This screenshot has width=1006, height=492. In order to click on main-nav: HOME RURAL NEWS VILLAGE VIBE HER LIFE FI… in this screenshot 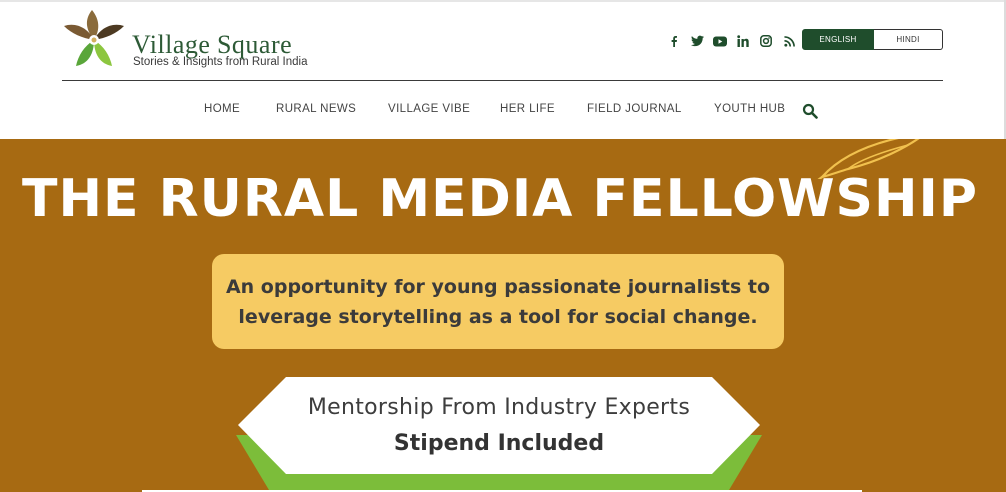, I will do `click(503, 111)`.